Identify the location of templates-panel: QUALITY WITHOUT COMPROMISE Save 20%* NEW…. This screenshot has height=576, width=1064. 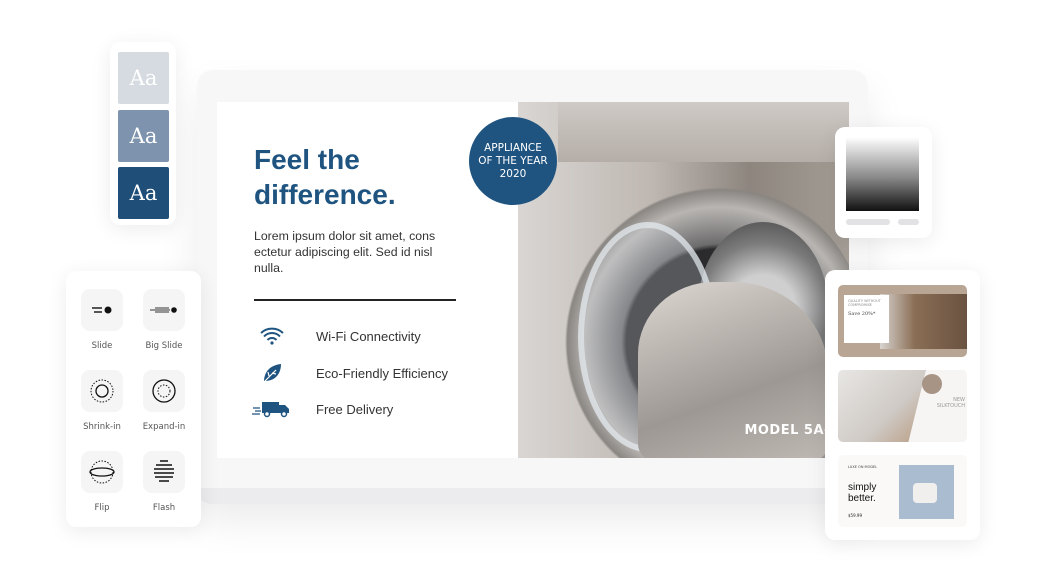
(902, 405).